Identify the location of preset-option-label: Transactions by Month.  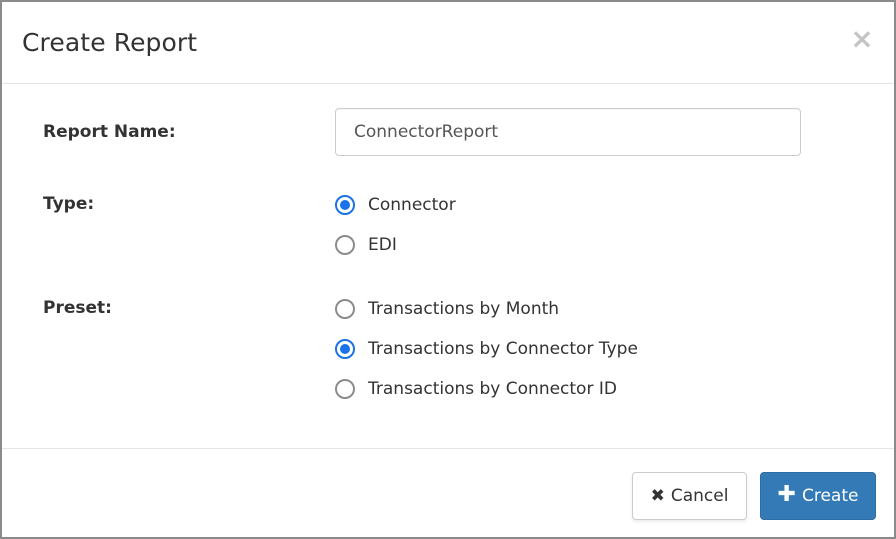
(464, 309).